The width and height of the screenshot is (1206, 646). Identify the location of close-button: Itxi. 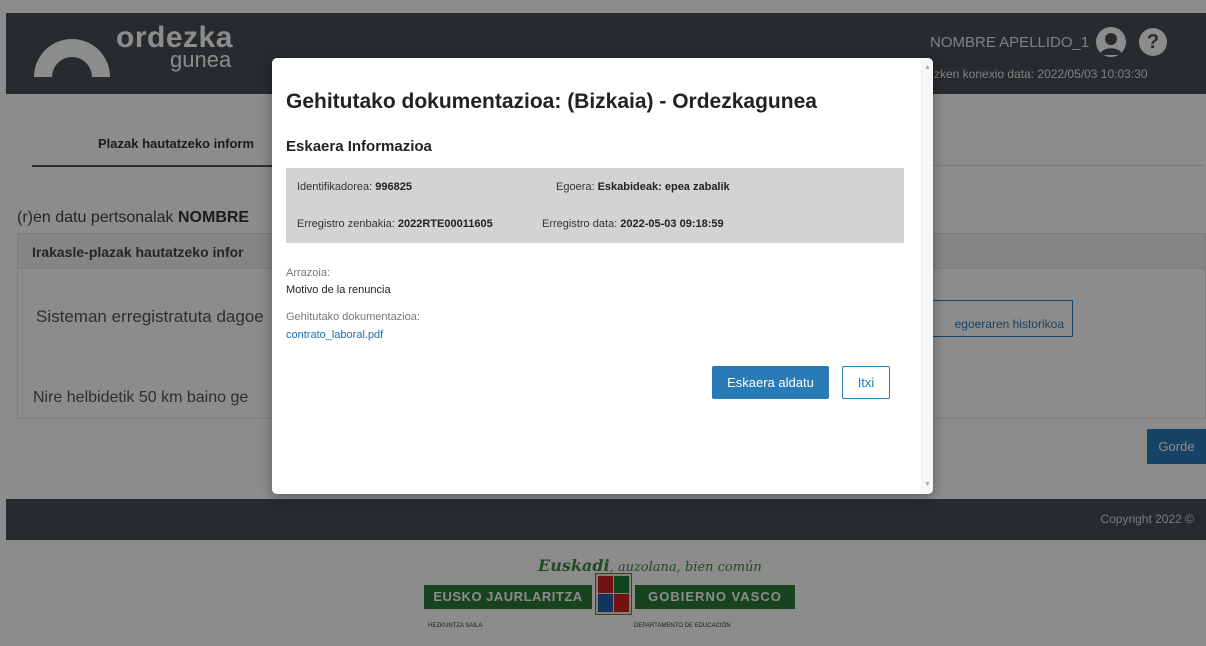
(866, 382).